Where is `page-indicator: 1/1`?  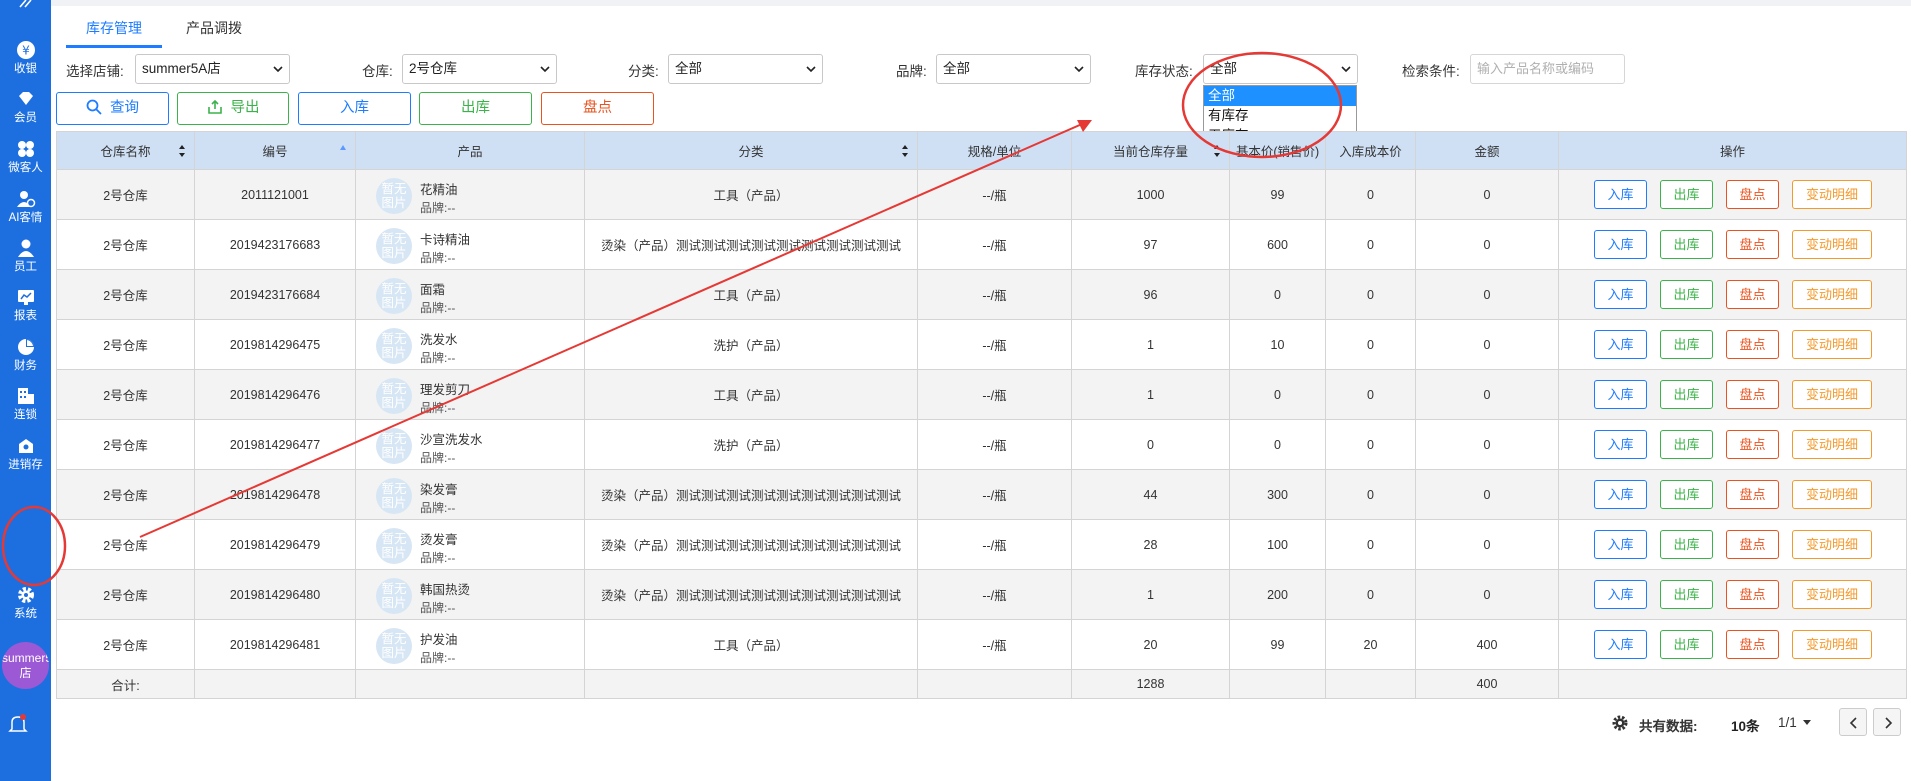
page-indicator: 1/1 is located at coordinates (1787, 722).